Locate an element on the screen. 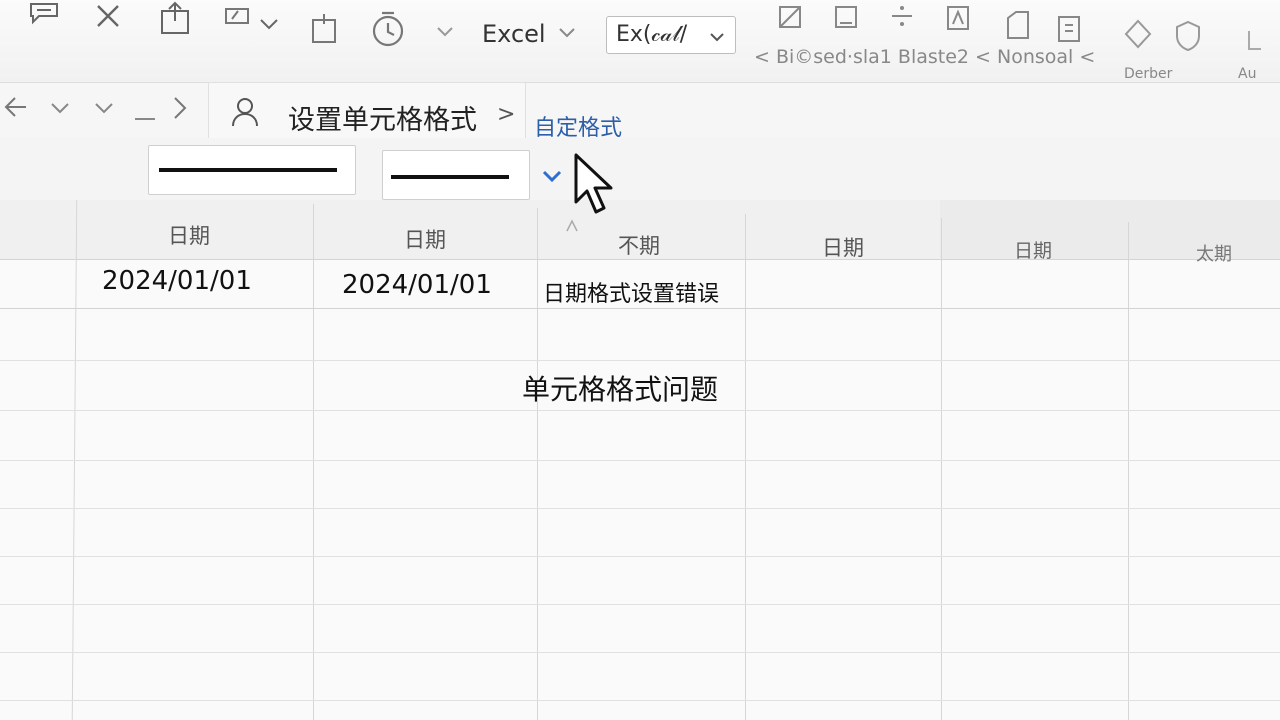 Image resolution: width=1280 pixels, height=720 pixels. divide-icon is located at coordinates (902, 16).